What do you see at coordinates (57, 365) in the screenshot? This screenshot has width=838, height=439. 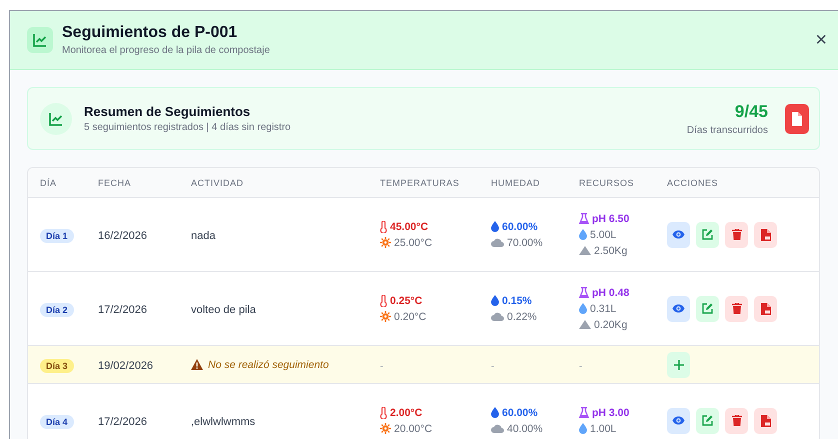 I see `day-badge: Día 3` at bounding box center [57, 365].